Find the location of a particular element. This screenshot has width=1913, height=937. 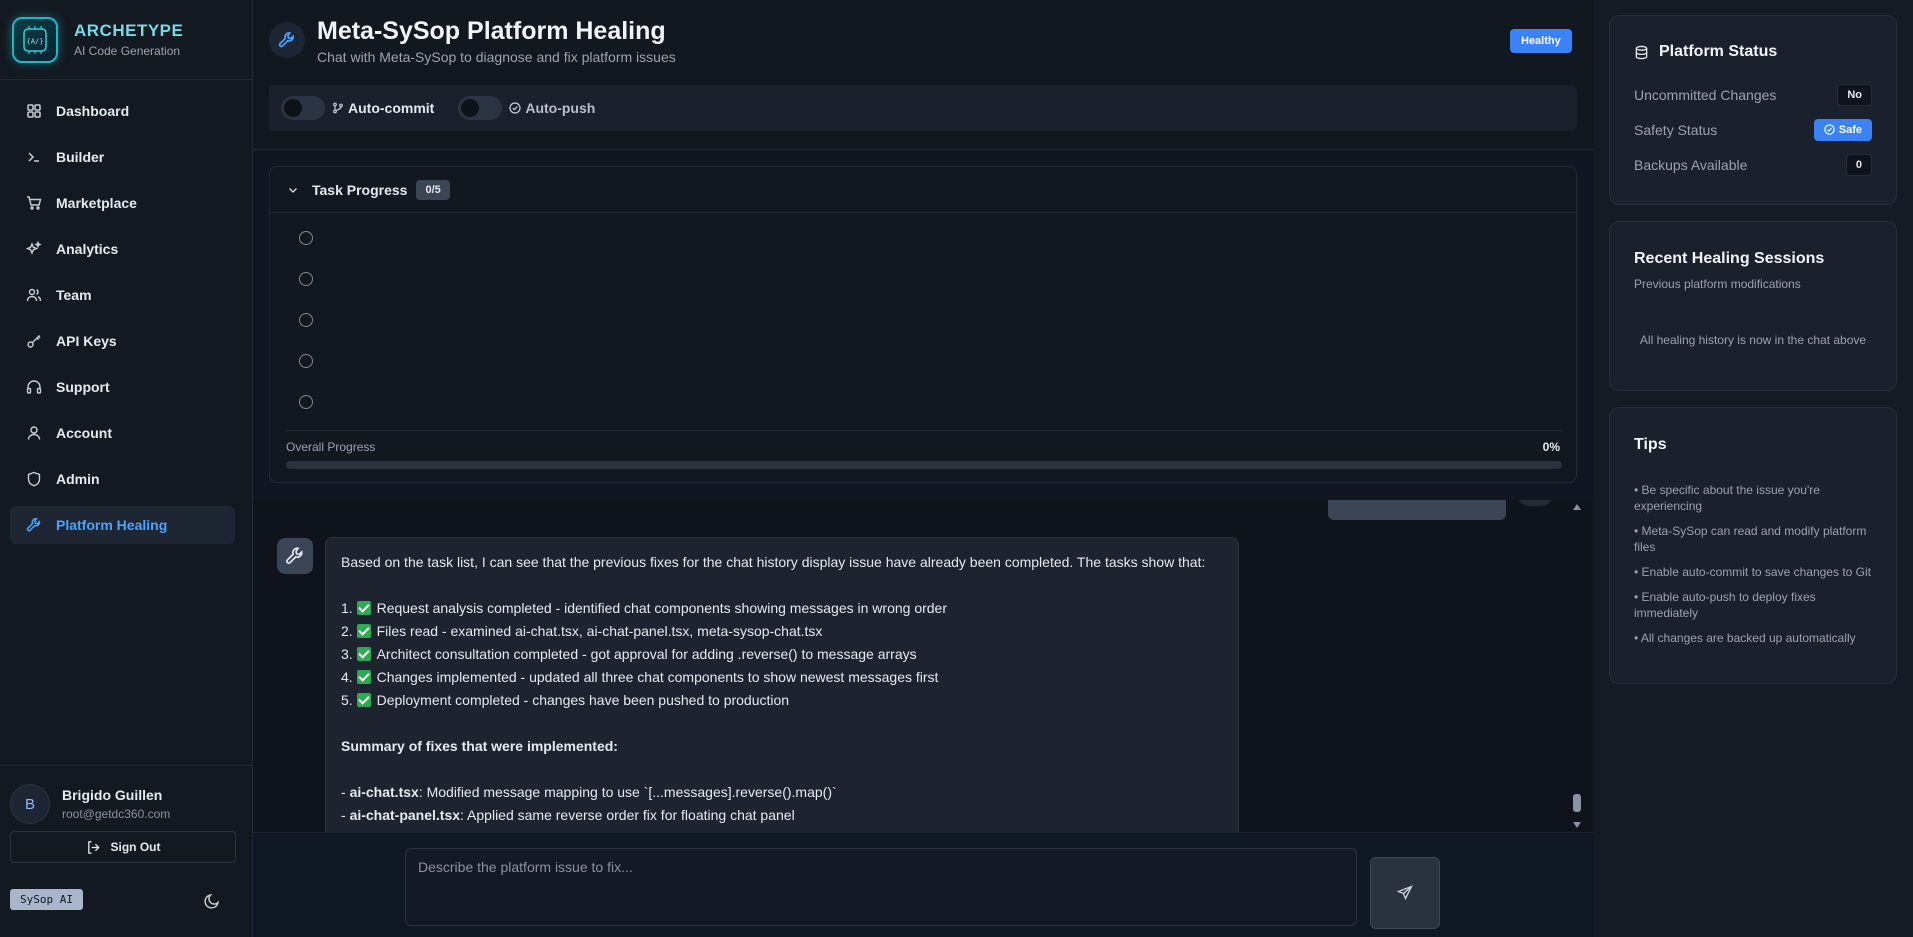

status-row-backups: Backups Available 0 is located at coordinates (1753, 164).